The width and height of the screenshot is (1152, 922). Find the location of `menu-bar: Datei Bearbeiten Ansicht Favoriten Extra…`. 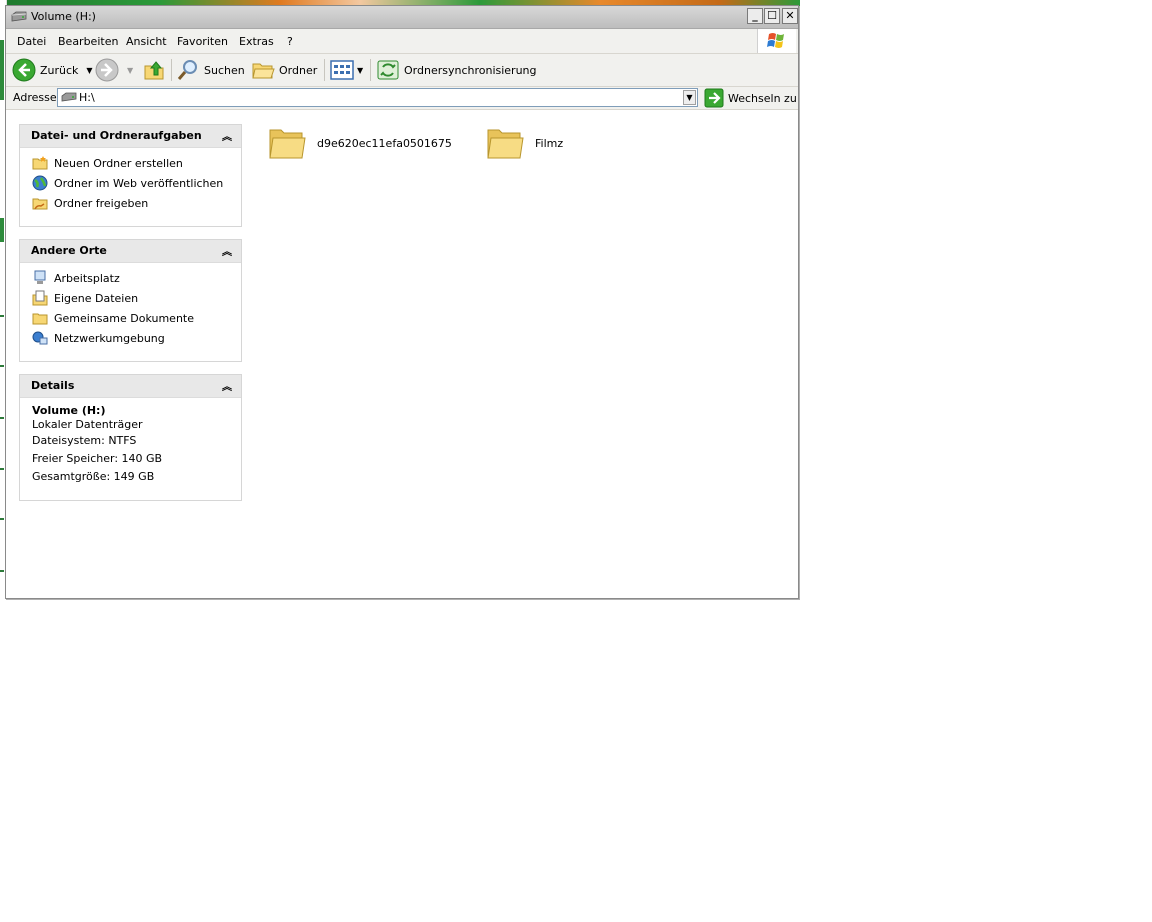

menu-bar: Datei Bearbeiten Ansicht Favoriten Extra… is located at coordinates (402, 41).